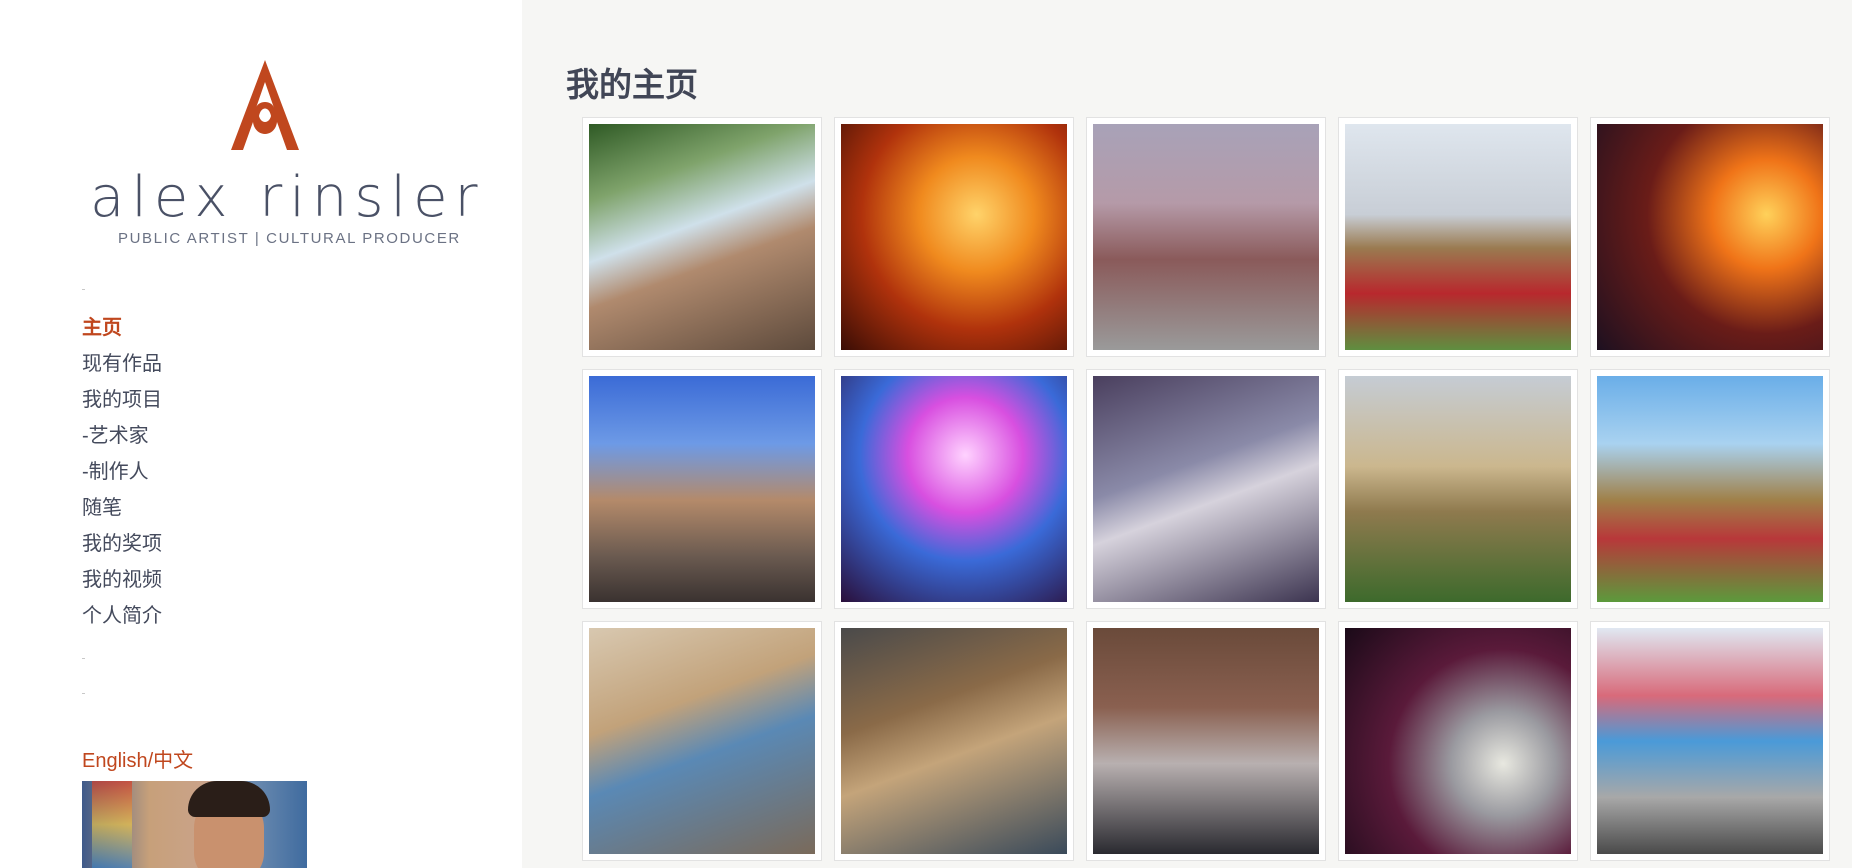 The width and height of the screenshot is (1852, 868). Describe the element at coordinates (122, 364) in the screenshot. I see `nav-item: 现有作品` at that location.